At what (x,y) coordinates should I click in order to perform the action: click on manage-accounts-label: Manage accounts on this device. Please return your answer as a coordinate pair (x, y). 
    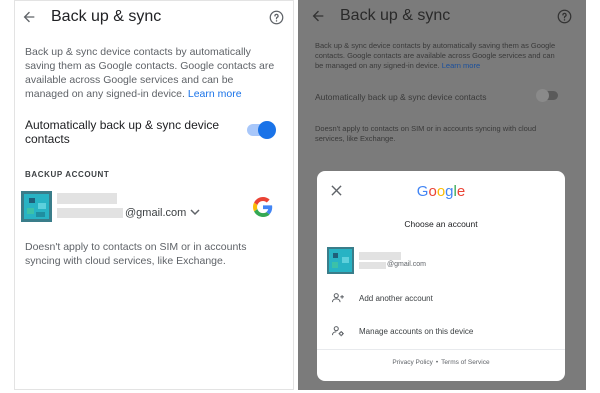
    Looking at the image, I should click on (416, 331).